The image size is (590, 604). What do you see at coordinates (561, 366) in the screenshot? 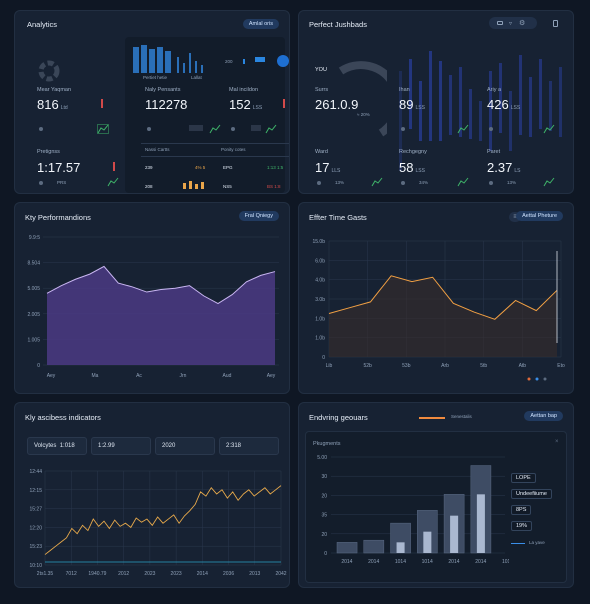
I see `x-tick-label: Eto` at bounding box center [561, 366].